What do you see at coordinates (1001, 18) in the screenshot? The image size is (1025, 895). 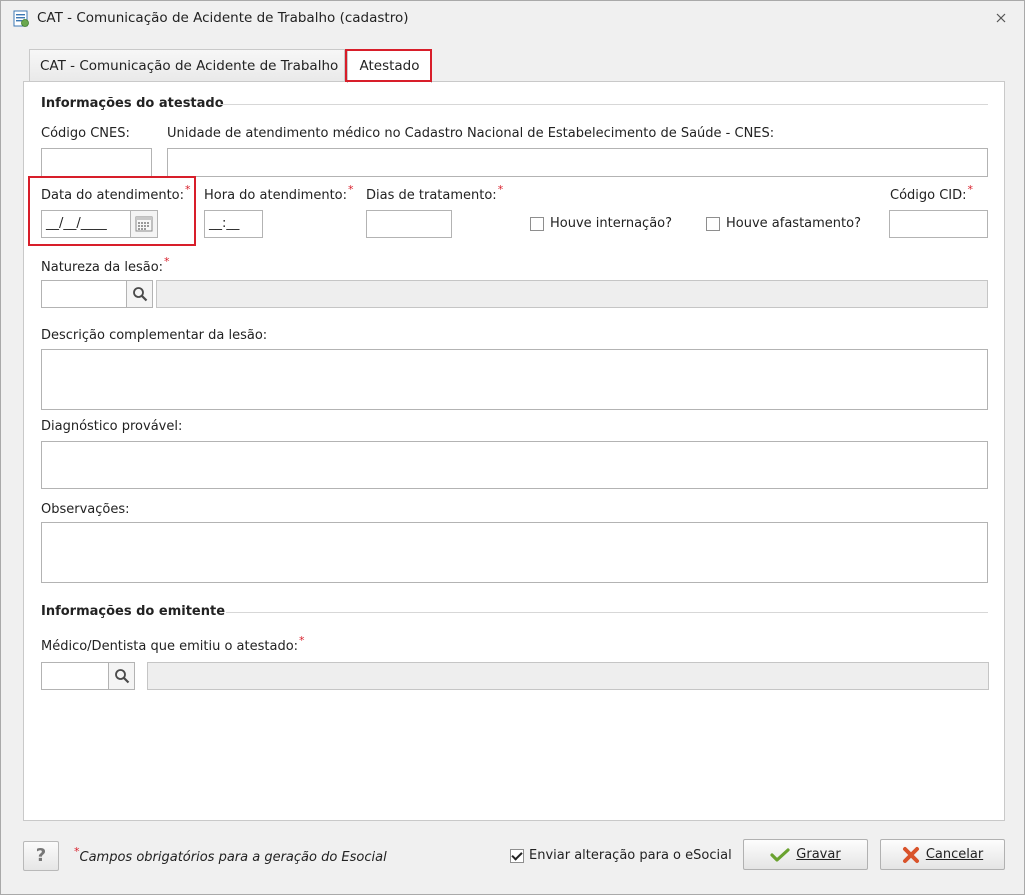 I see `close-icon` at bounding box center [1001, 18].